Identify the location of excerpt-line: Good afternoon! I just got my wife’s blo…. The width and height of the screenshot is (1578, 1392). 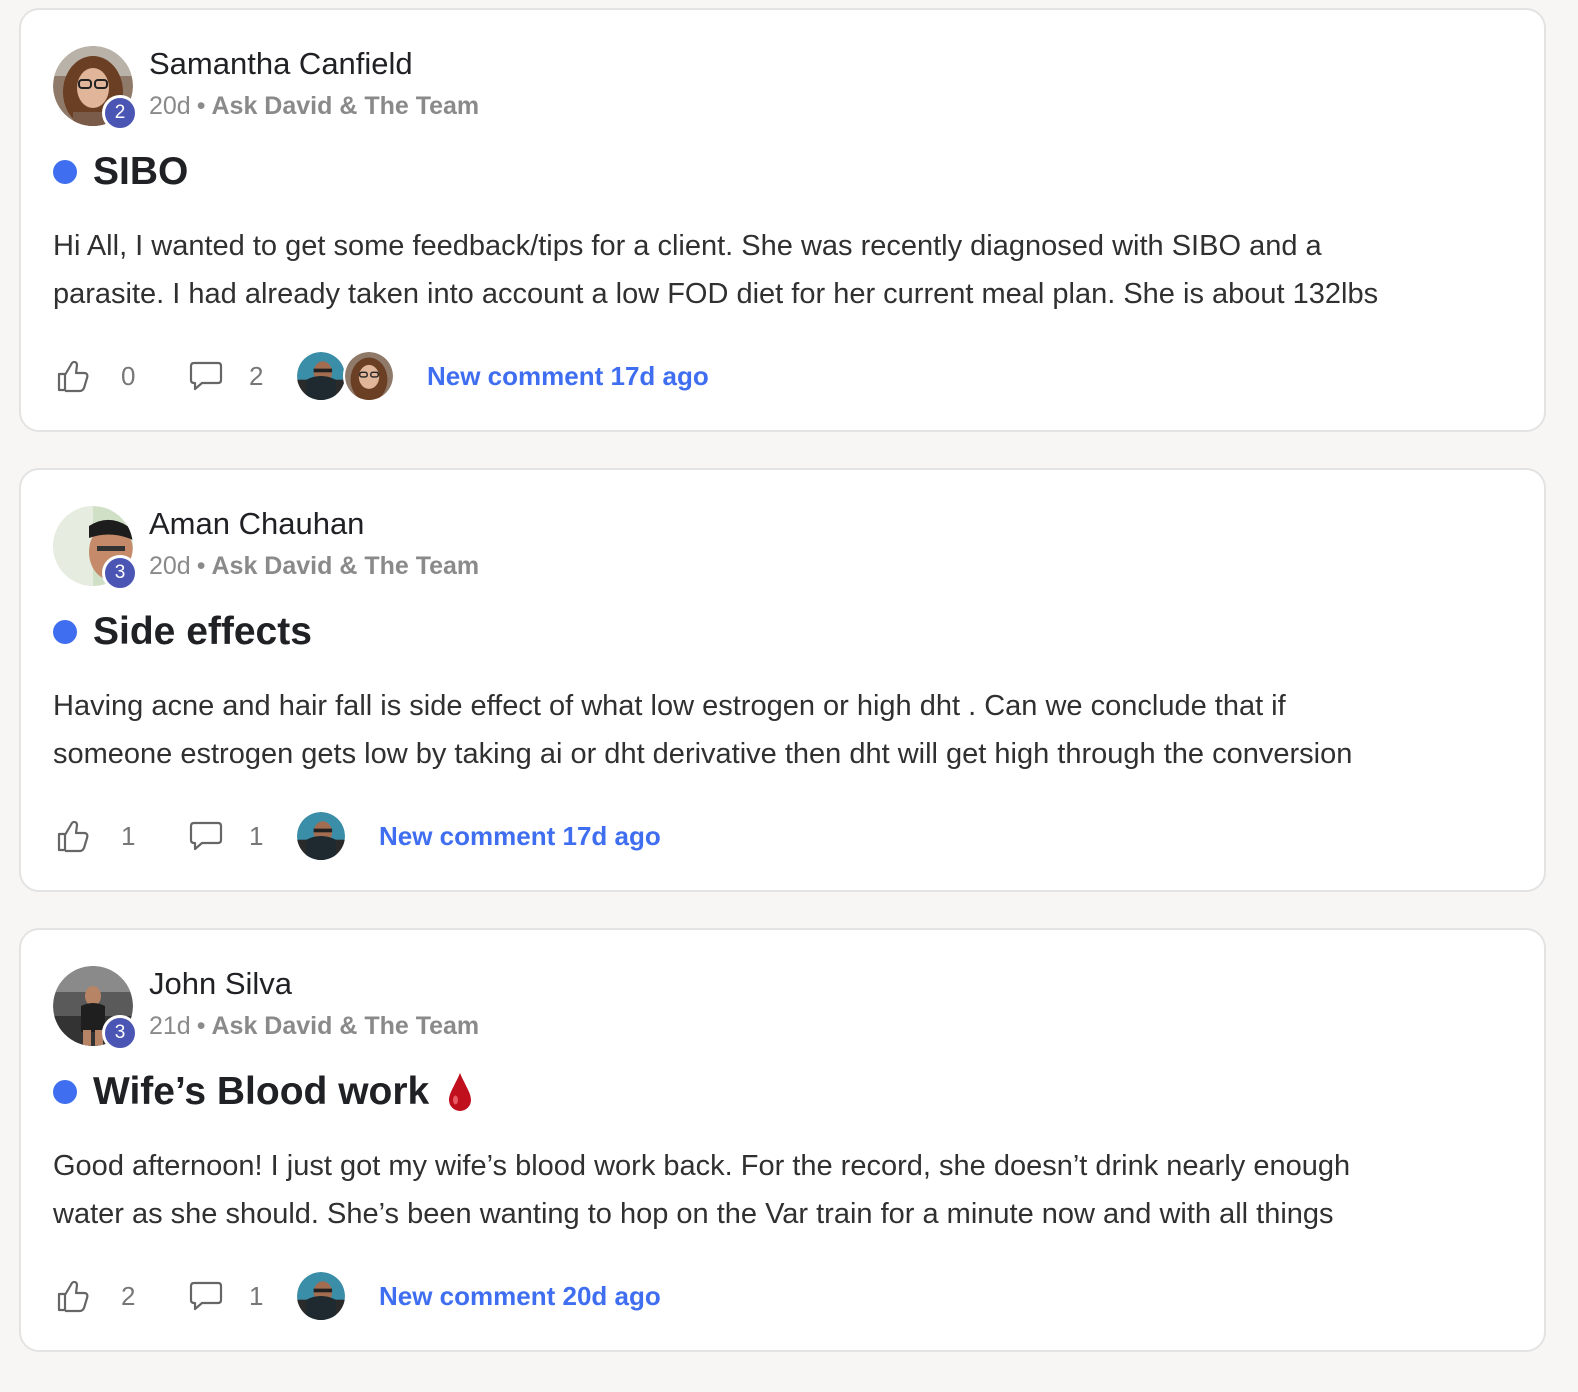
(702, 1166).